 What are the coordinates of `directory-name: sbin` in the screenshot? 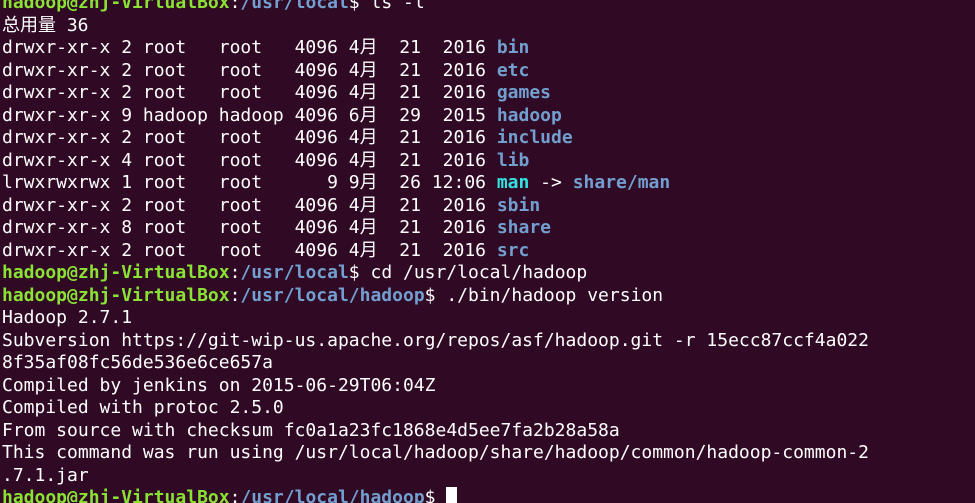 It's located at (518, 205).